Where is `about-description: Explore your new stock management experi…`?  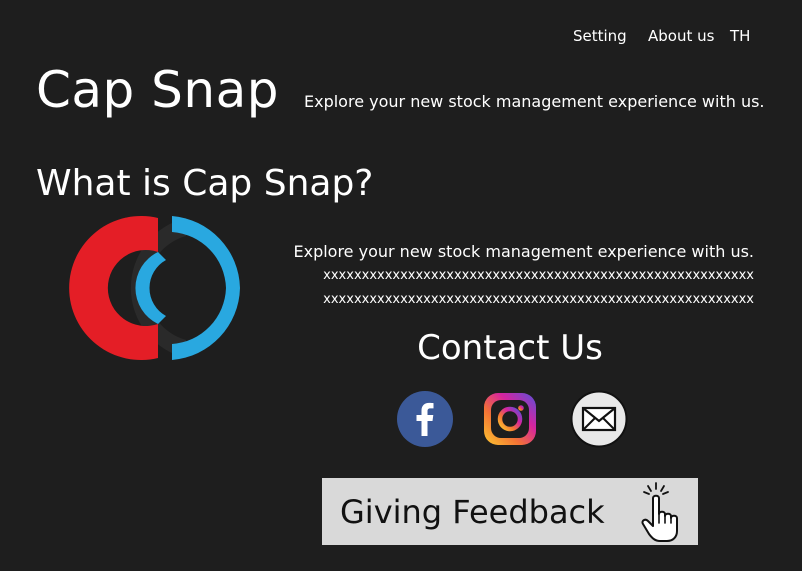 about-description: Explore your new stock management experi… is located at coordinates (514, 276).